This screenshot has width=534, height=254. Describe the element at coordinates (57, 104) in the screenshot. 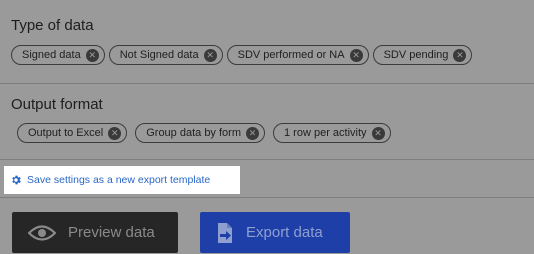

I see `output-format-heading: Output format` at that location.